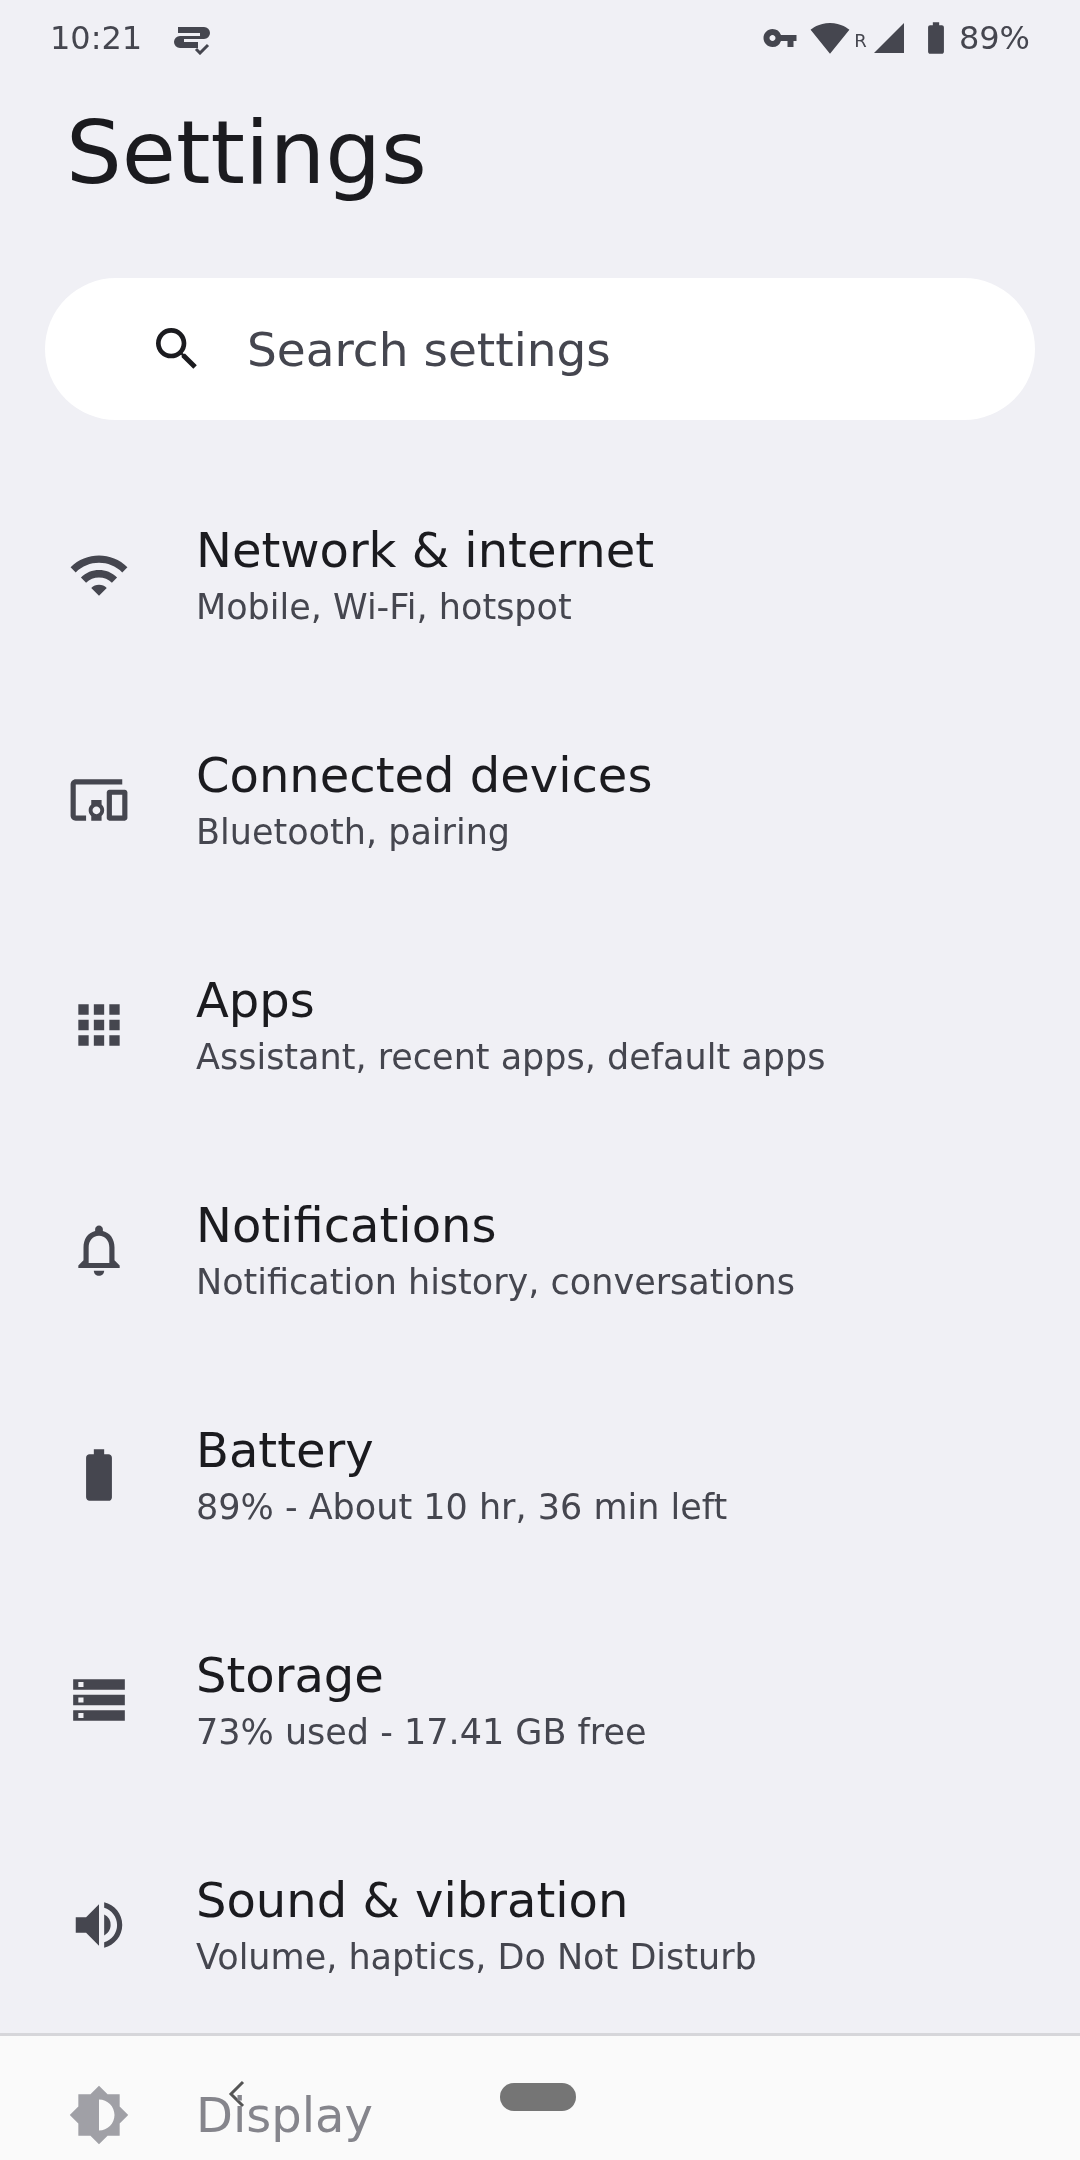 Image resolution: width=1080 pixels, height=2160 pixels. What do you see at coordinates (384, 607) in the screenshot?
I see `item-subtitle: Mobile, Wi-Fi, hotspot` at bounding box center [384, 607].